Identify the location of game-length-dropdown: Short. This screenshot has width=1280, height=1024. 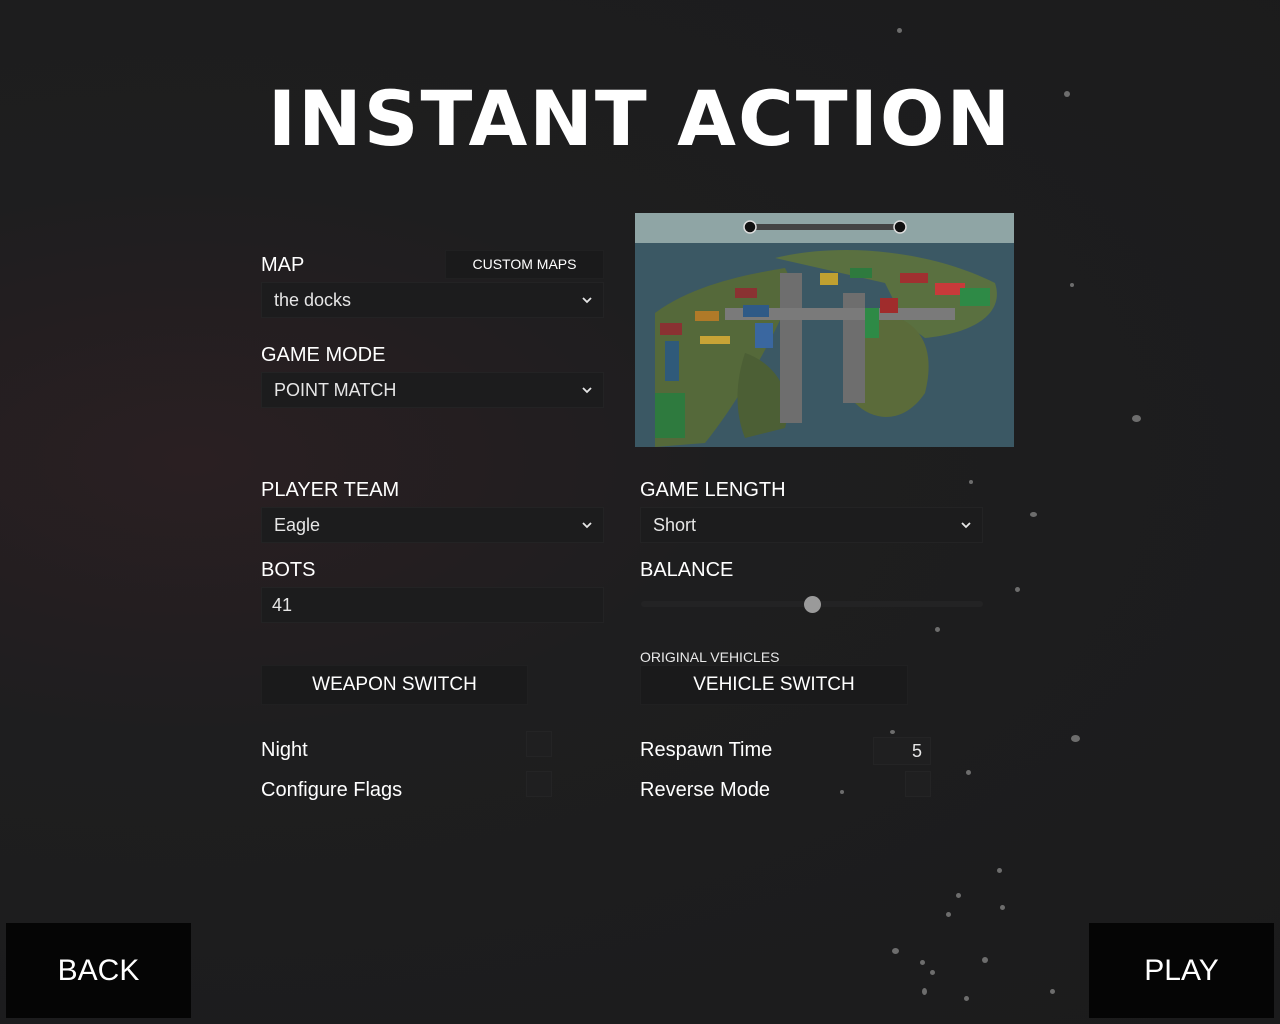
(811, 525).